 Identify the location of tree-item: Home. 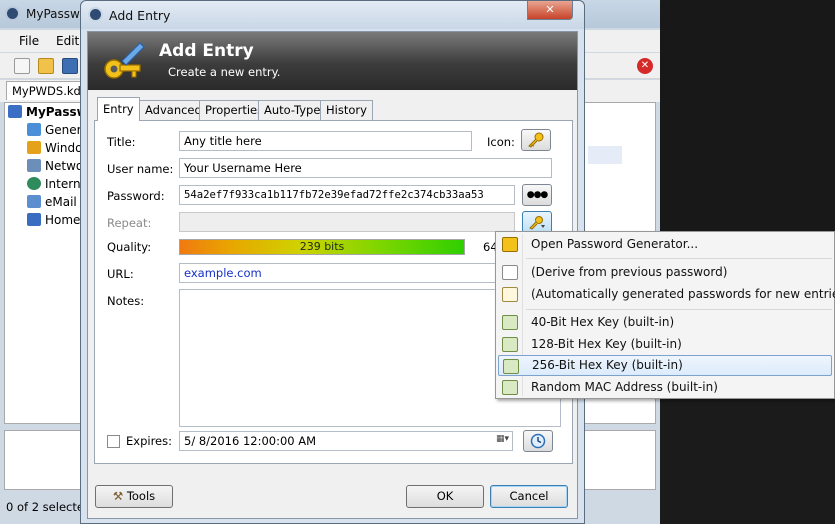
(53, 220).